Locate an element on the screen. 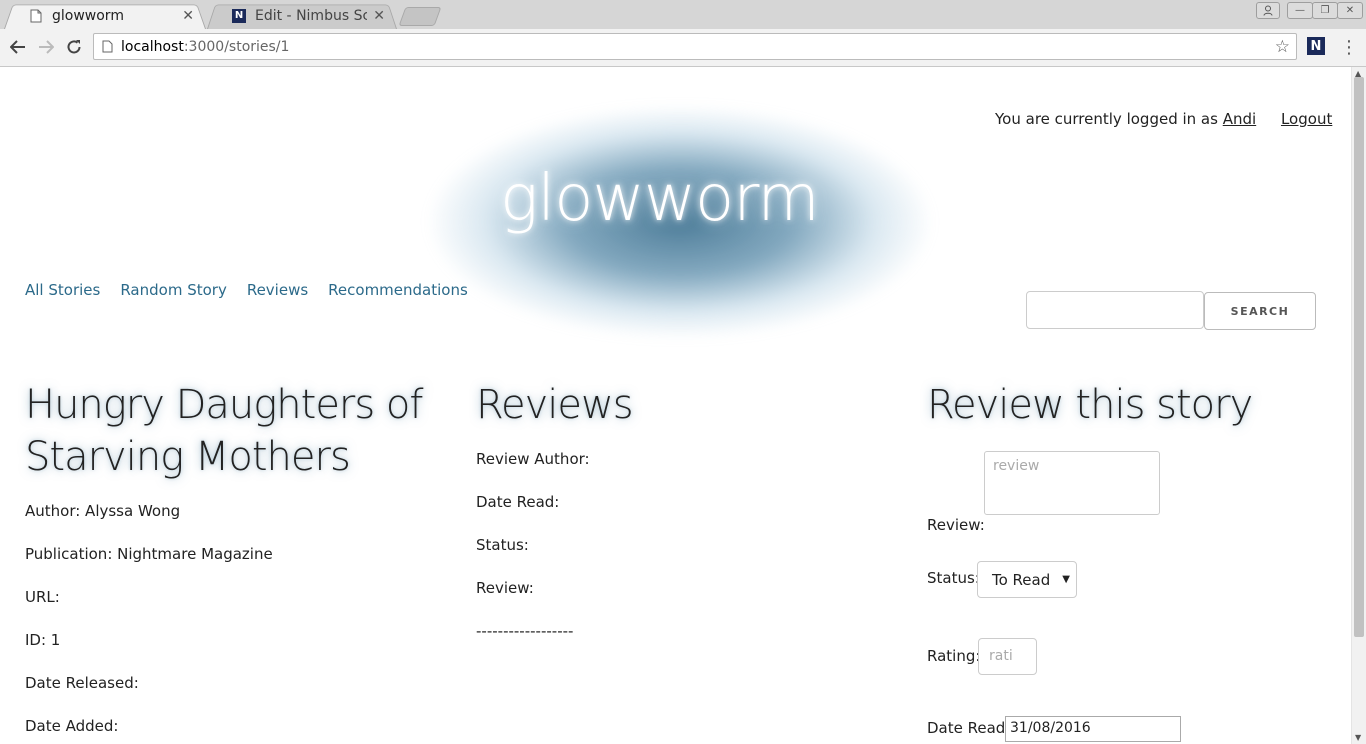  dropdown-arrow-icon: ▼ is located at coordinates (1066, 579).